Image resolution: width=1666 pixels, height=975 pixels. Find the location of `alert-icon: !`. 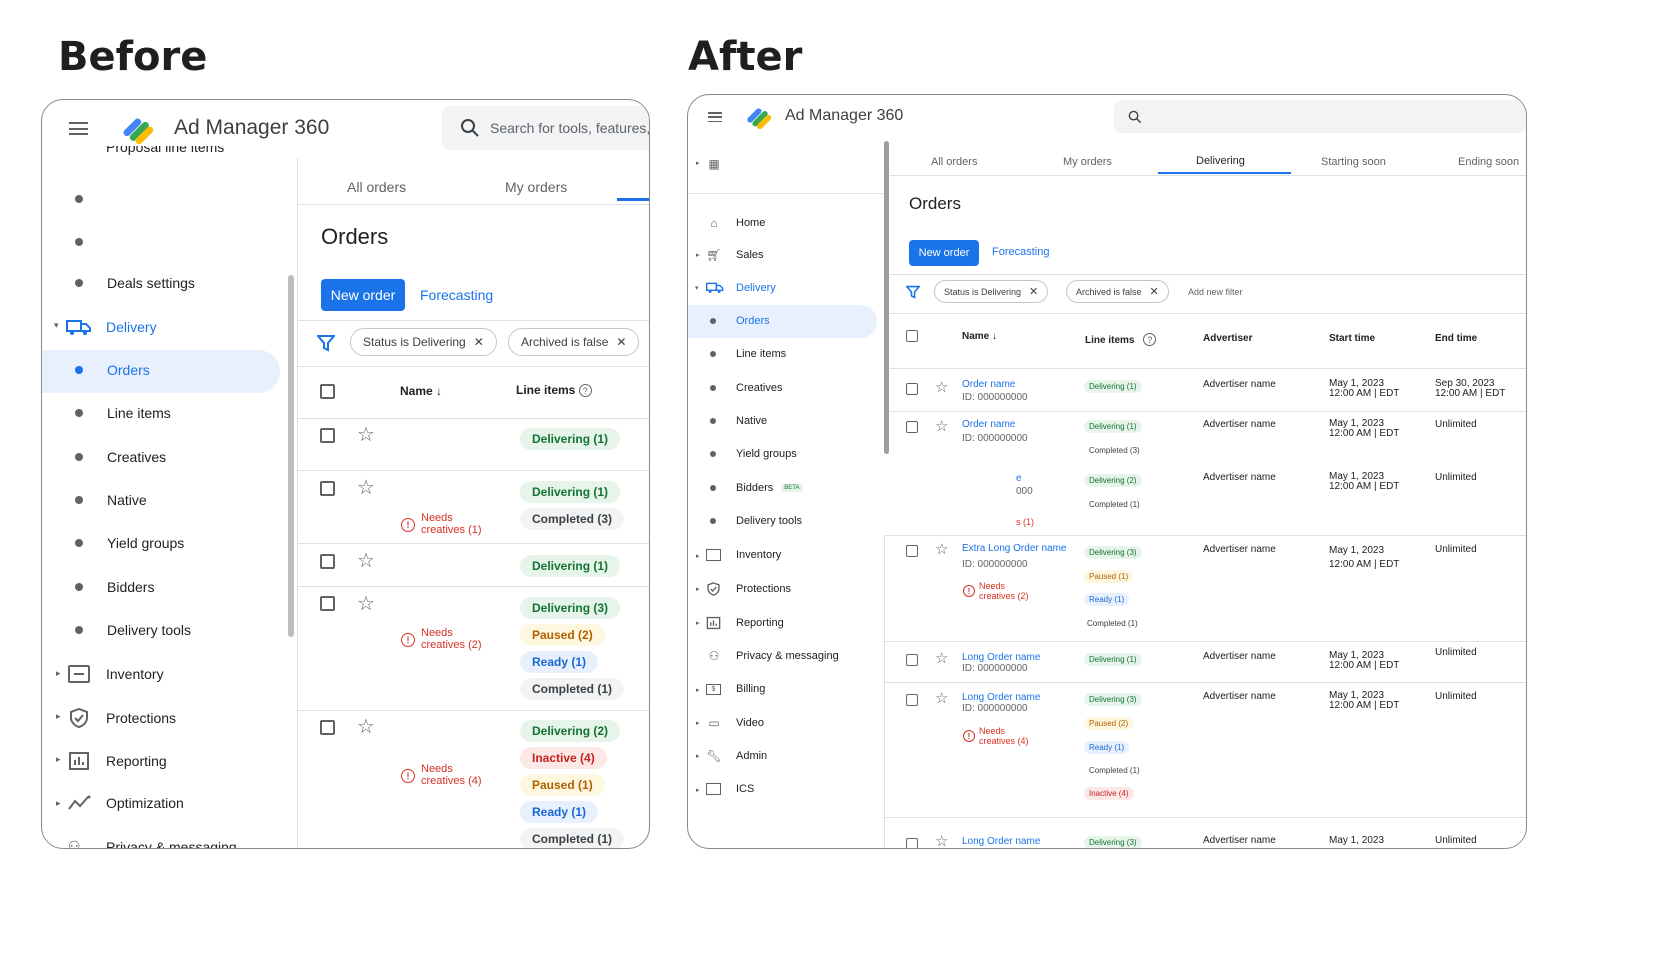

alert-icon: ! is located at coordinates (969, 736).